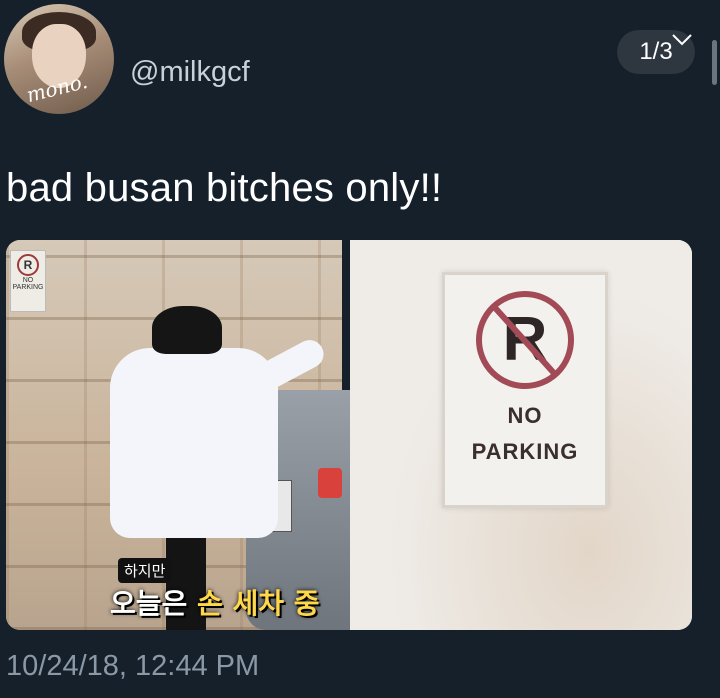  I want to click on avatar: mono., so click(59, 59).